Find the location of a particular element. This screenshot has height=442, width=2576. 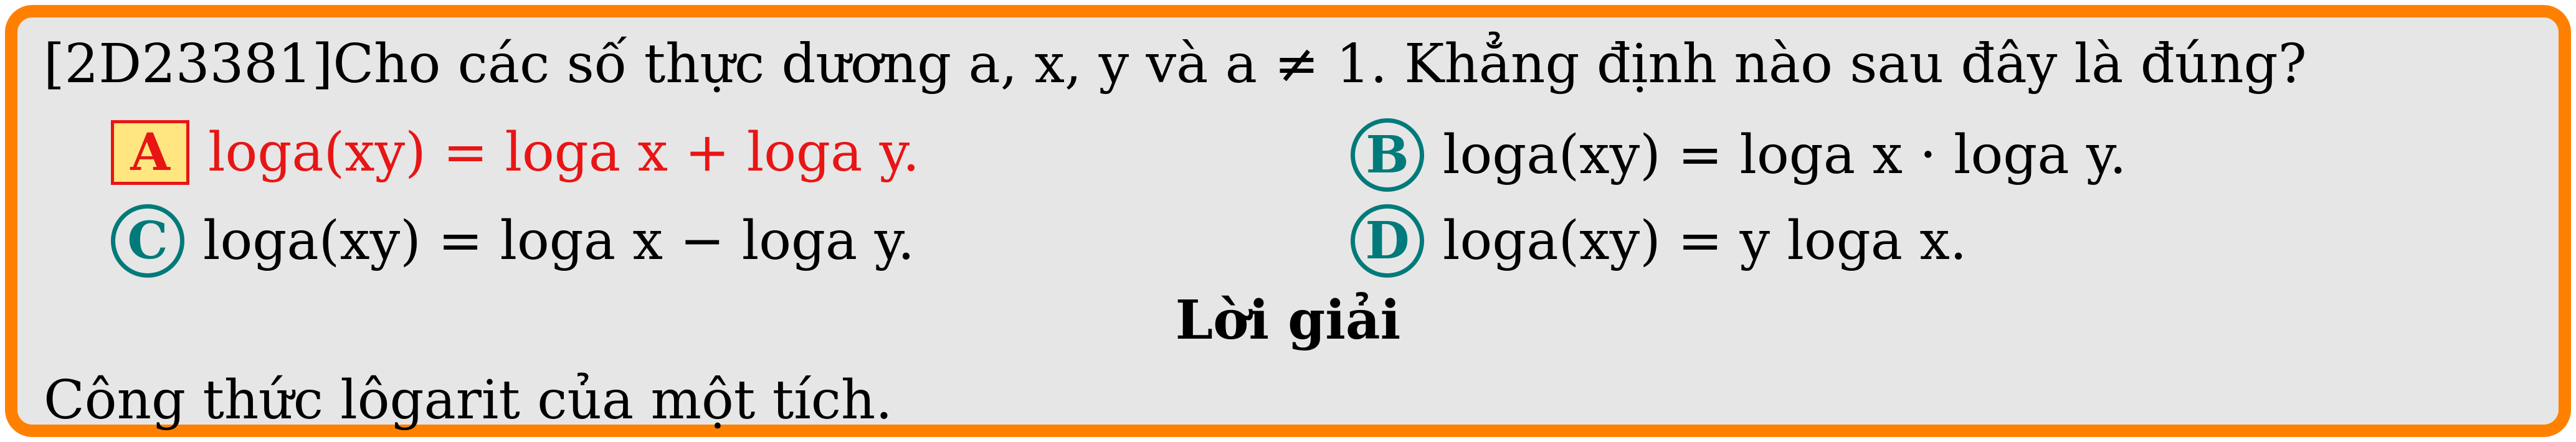

option-b-badge: B is located at coordinates (1387, 155).